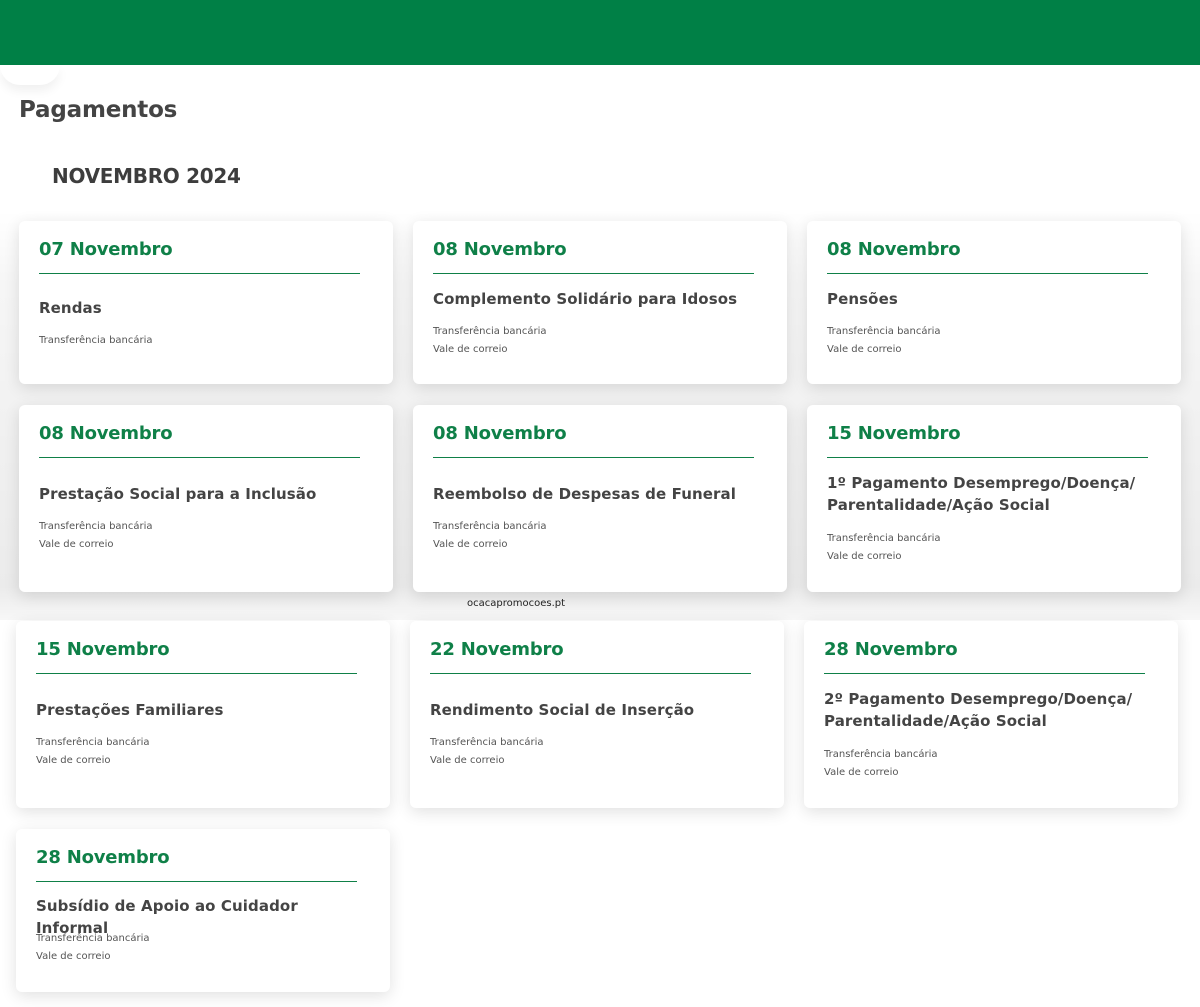 This screenshot has width=1200, height=1007. Describe the element at coordinates (562, 710) in the screenshot. I see `benefit-name: Rendimento Social de Inserção` at that location.